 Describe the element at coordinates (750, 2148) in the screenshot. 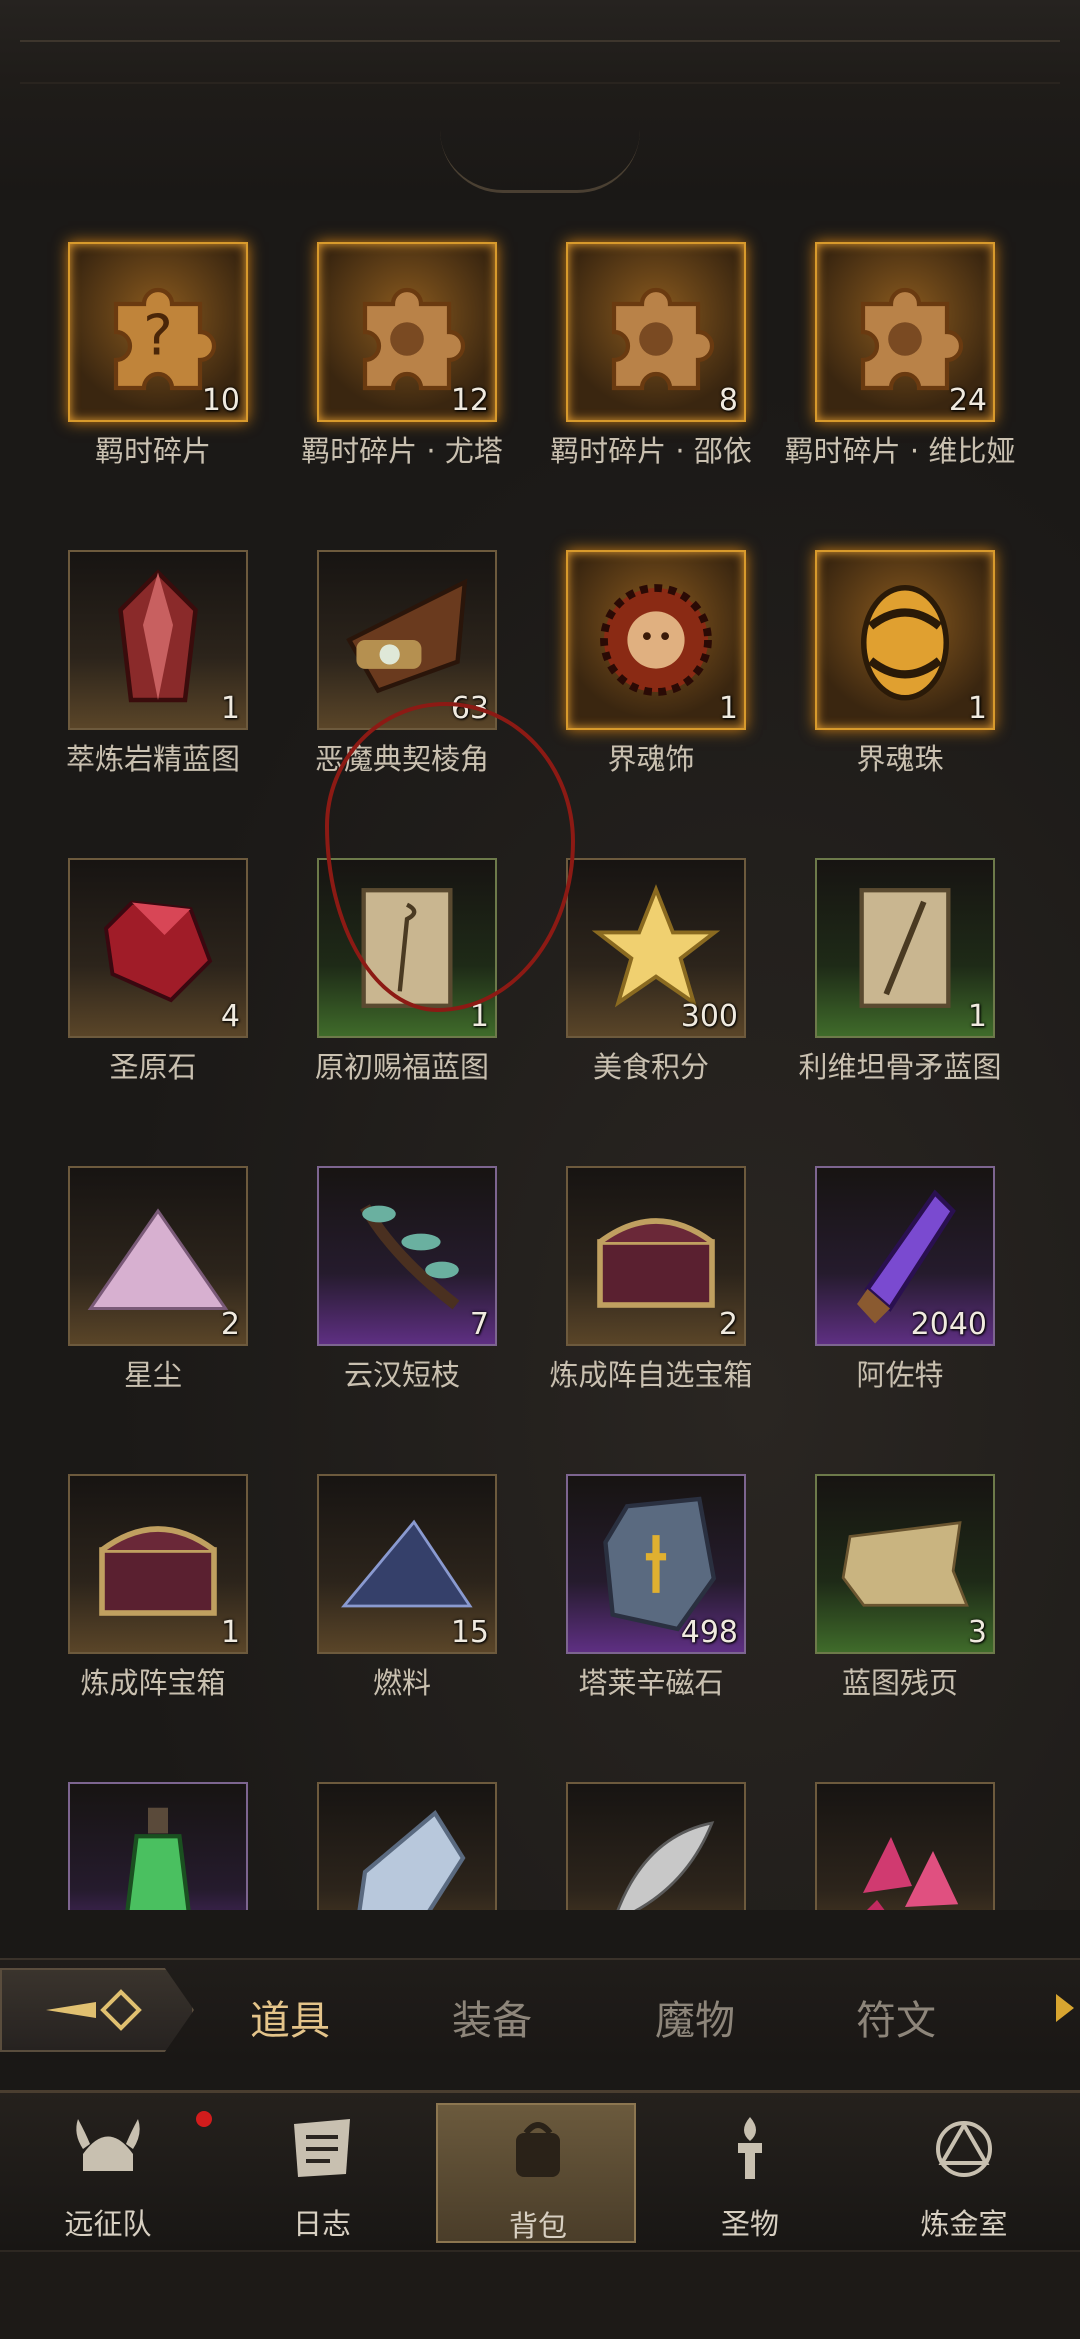

I see `torch-icon` at that location.